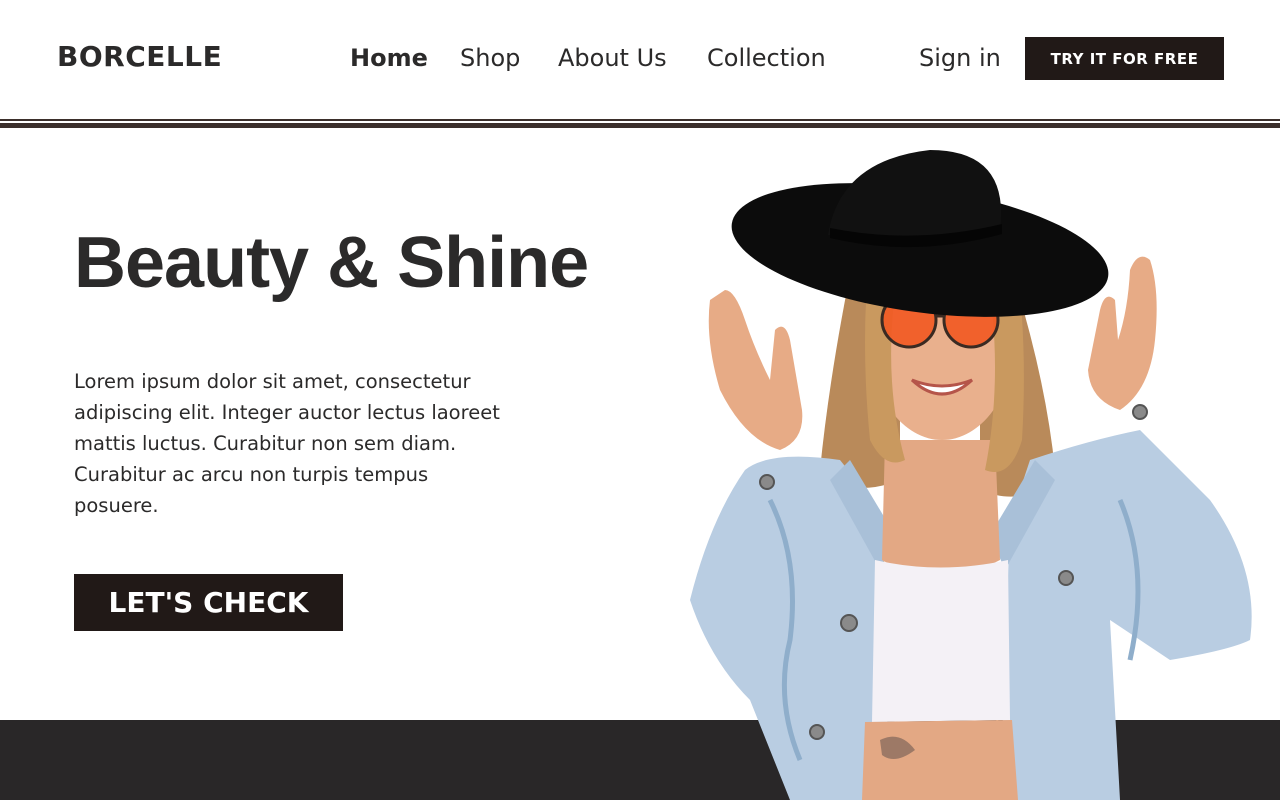 This screenshot has height=800, width=1280. Describe the element at coordinates (331, 263) in the screenshot. I see `hero-title: Beauty & Shine` at that location.